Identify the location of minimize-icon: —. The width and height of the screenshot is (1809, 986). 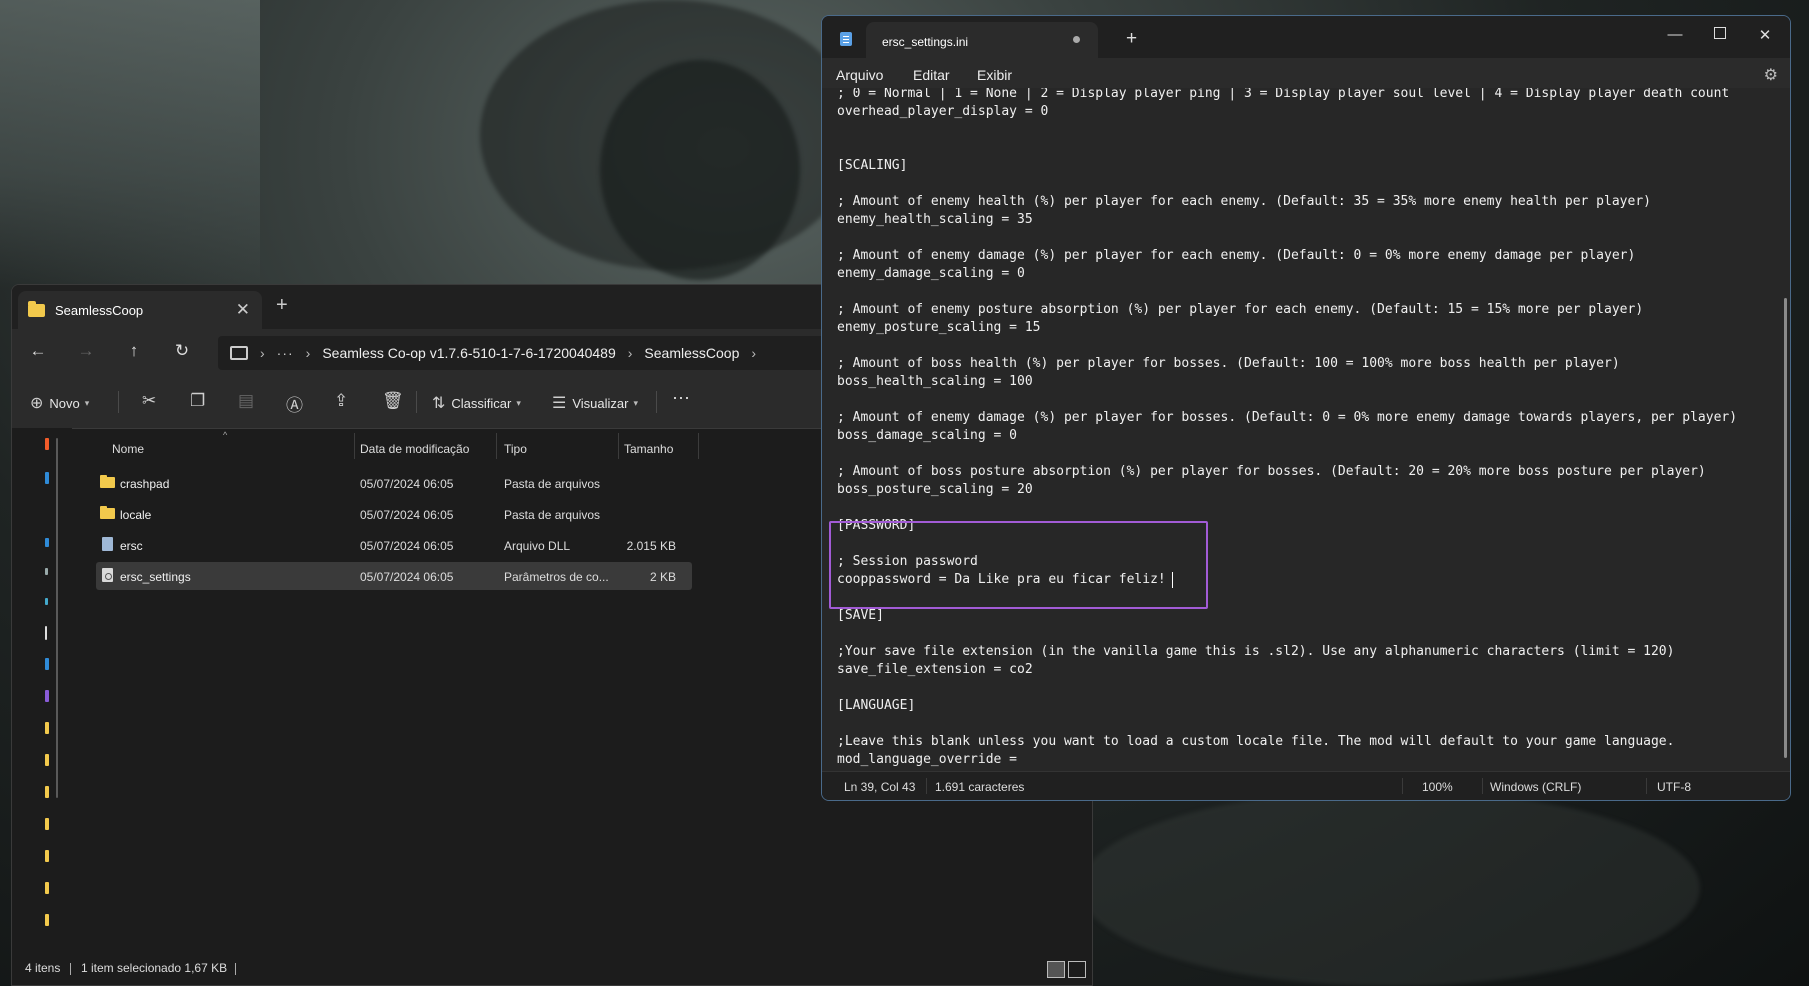
(1675, 34).